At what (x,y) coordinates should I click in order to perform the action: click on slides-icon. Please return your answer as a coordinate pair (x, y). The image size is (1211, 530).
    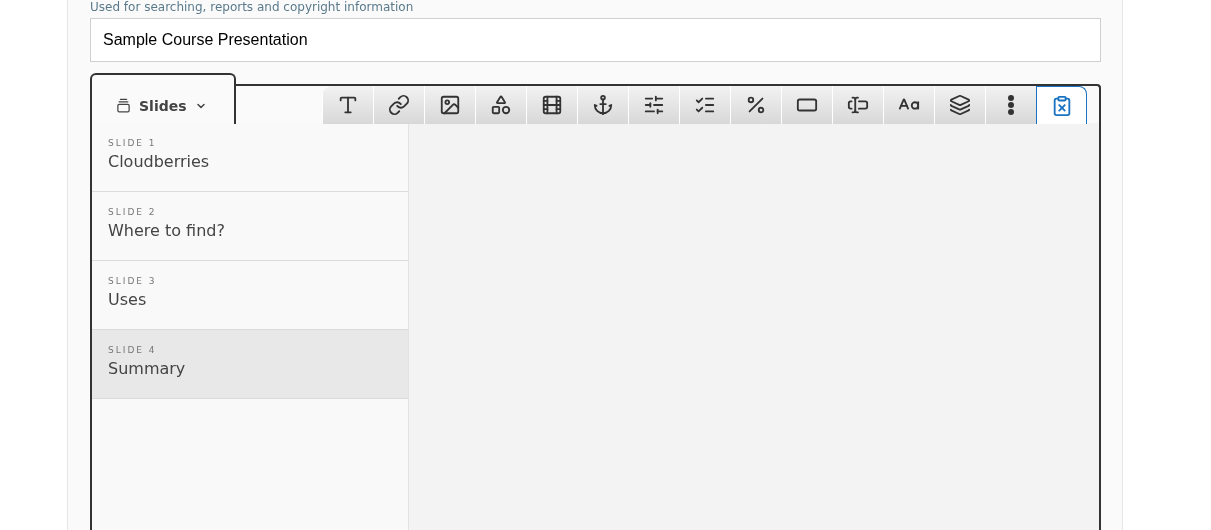
    Looking at the image, I should click on (123, 105).